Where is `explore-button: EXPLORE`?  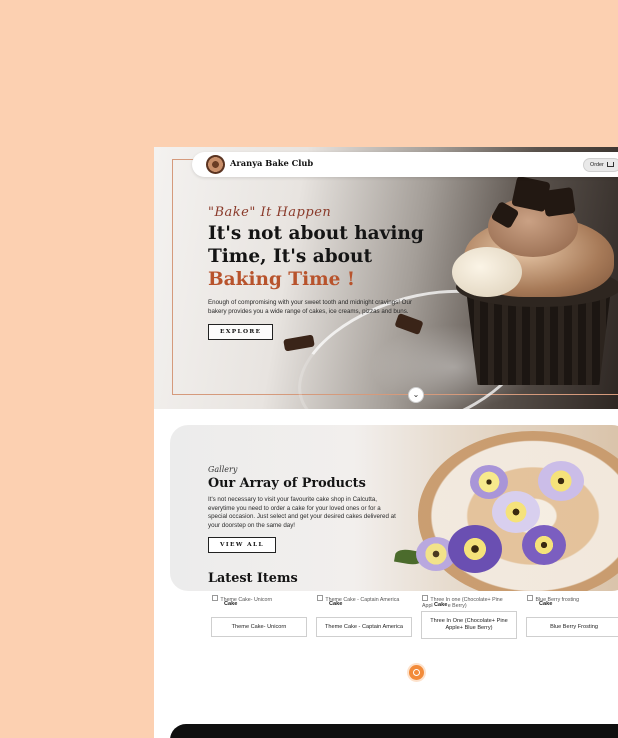 explore-button: EXPLORE is located at coordinates (241, 331).